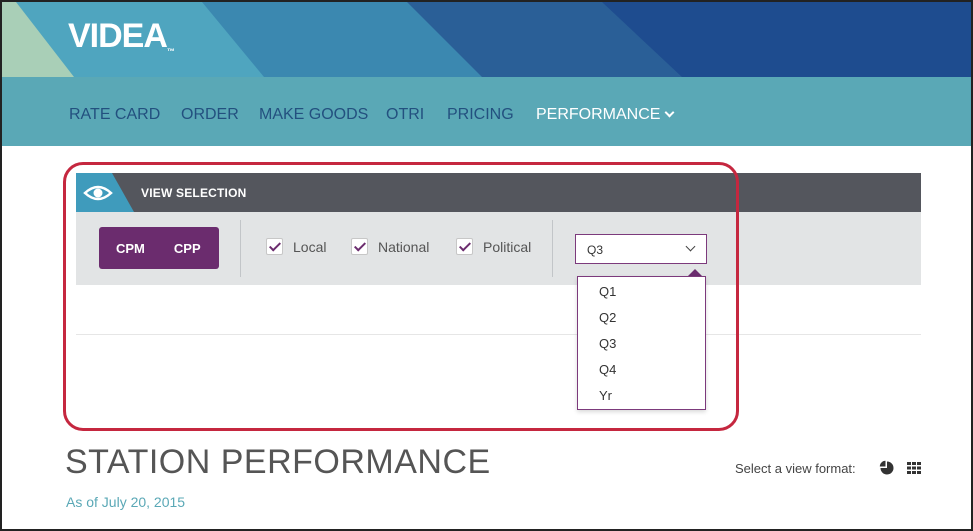 The width and height of the screenshot is (973, 531). What do you see at coordinates (170, 51) in the screenshot?
I see `logo-trademark: ™` at bounding box center [170, 51].